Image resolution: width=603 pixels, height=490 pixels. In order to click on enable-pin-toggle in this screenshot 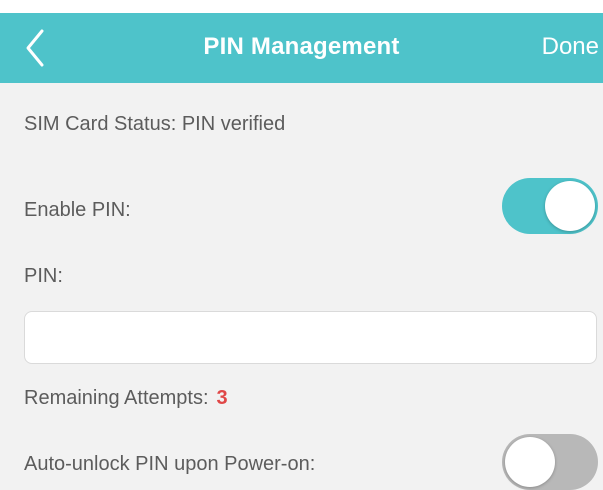, I will do `click(550, 206)`.